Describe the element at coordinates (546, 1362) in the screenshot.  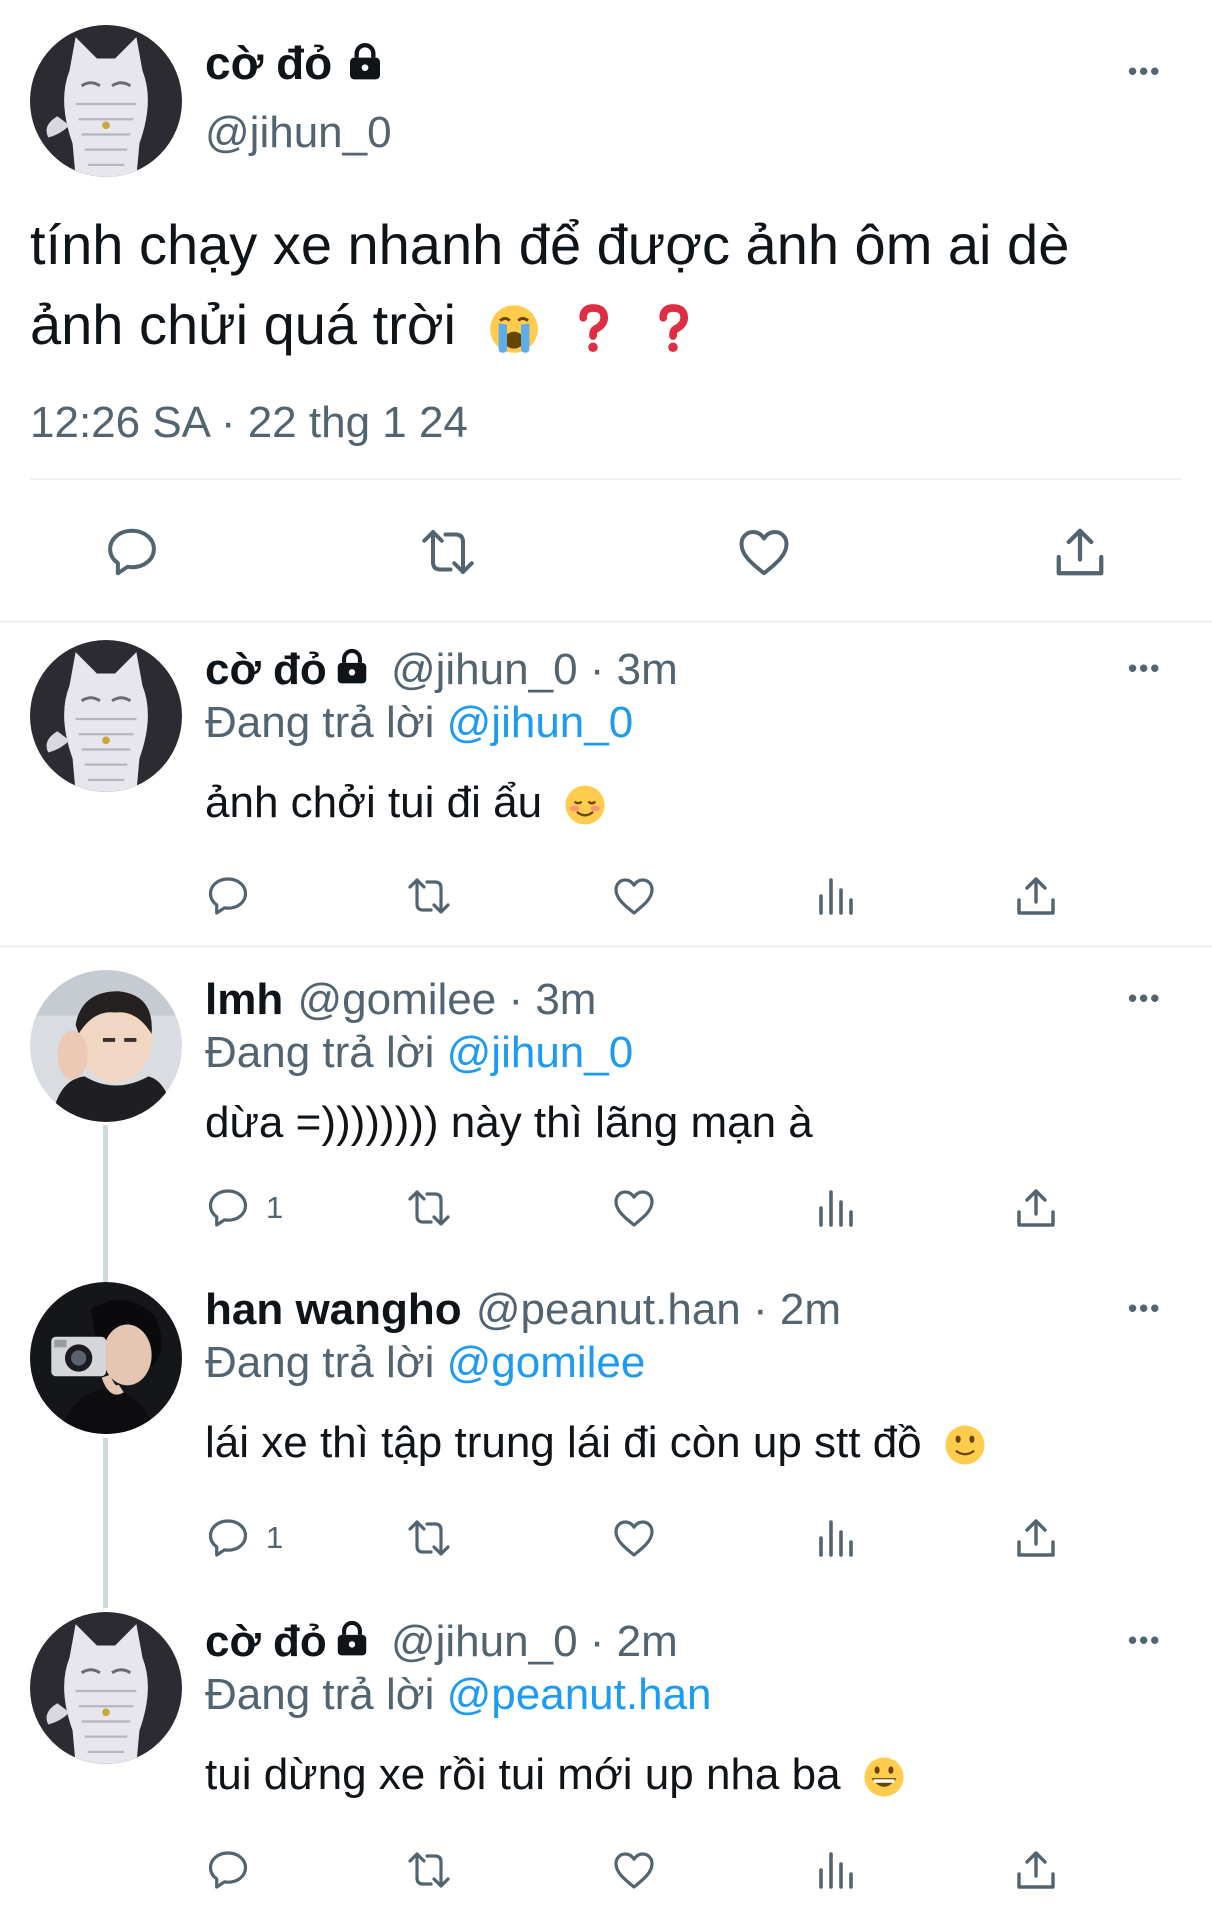
I see `mention-link: @gomilee` at that location.